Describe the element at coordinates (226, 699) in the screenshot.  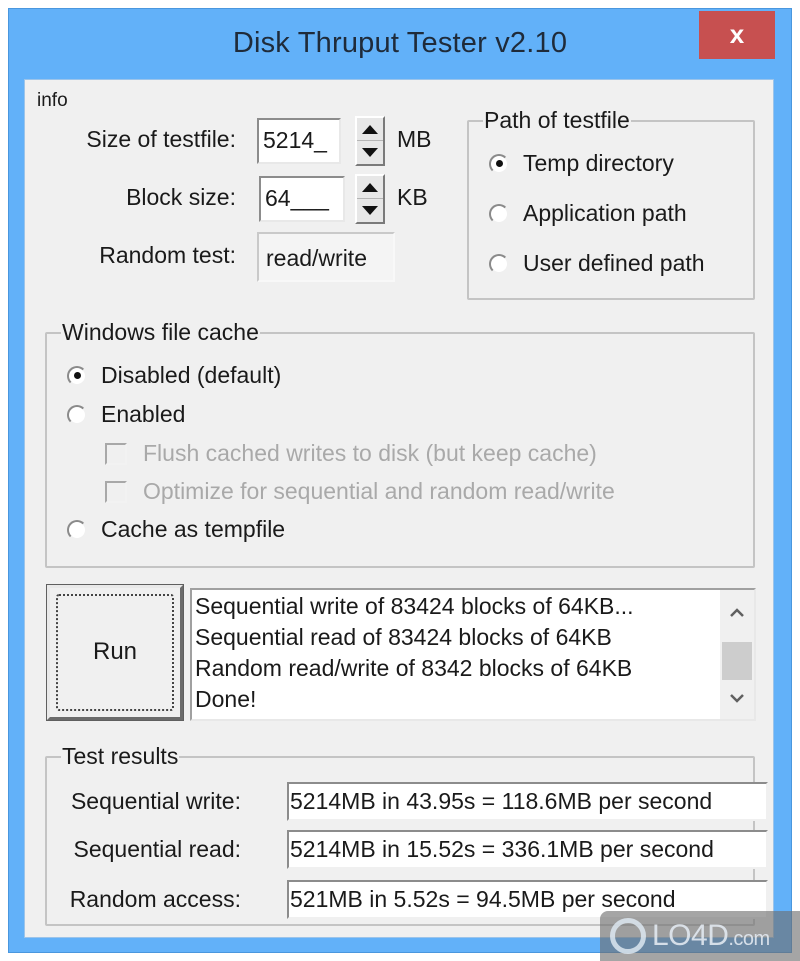
I see `log-line: Done!` at that location.